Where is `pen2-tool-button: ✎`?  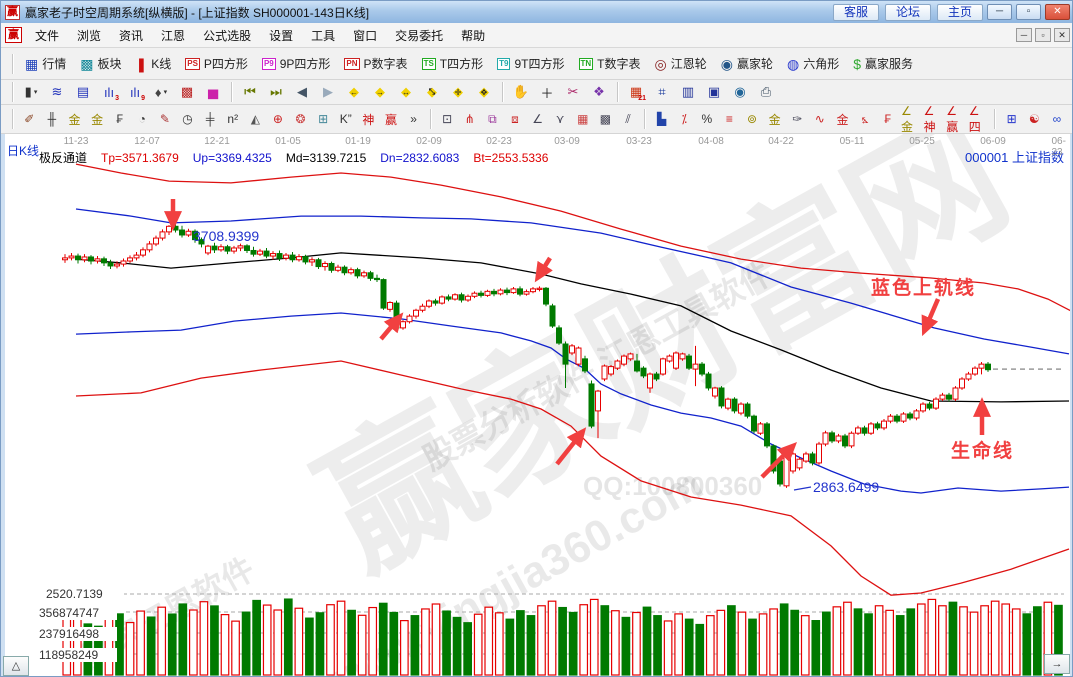 pen2-tool-button: ✎ is located at coordinates (165, 119).